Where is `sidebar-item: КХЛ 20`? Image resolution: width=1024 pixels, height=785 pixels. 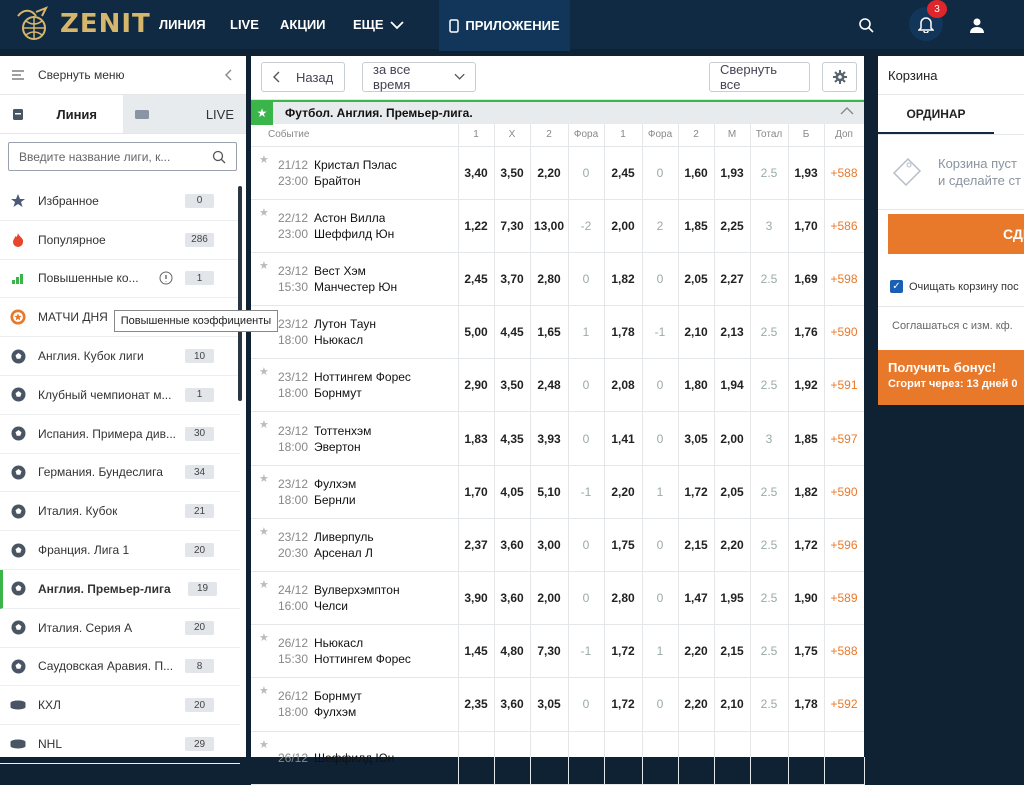
sidebar-item: КХЛ 20 is located at coordinates (120, 706).